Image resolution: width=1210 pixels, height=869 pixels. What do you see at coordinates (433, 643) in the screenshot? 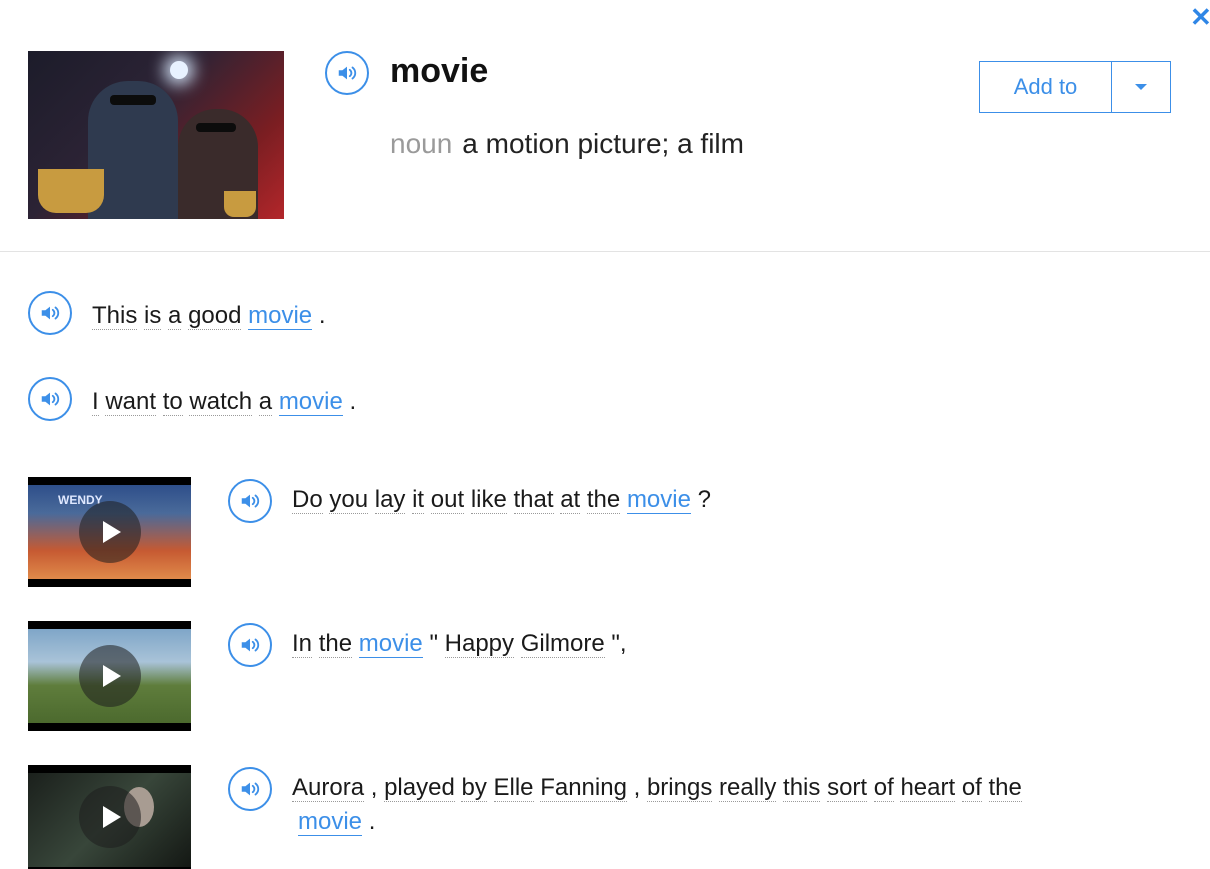
I see `punctuation: "` at bounding box center [433, 643].